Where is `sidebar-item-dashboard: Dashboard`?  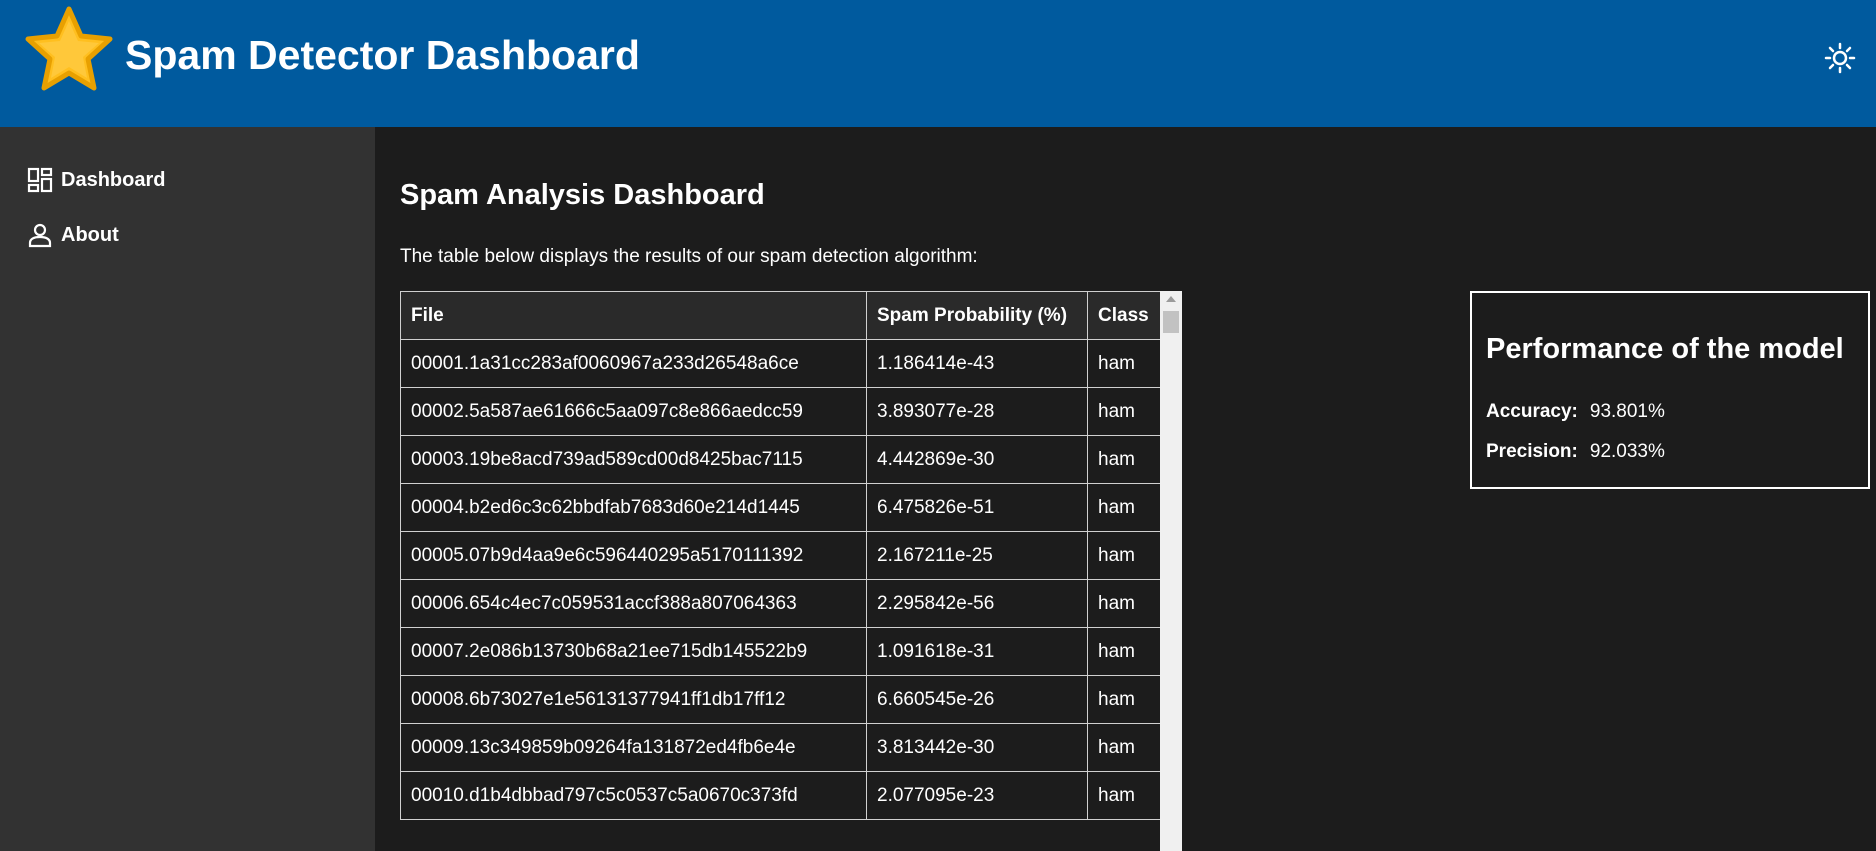 sidebar-item-dashboard: Dashboard is located at coordinates (96, 180).